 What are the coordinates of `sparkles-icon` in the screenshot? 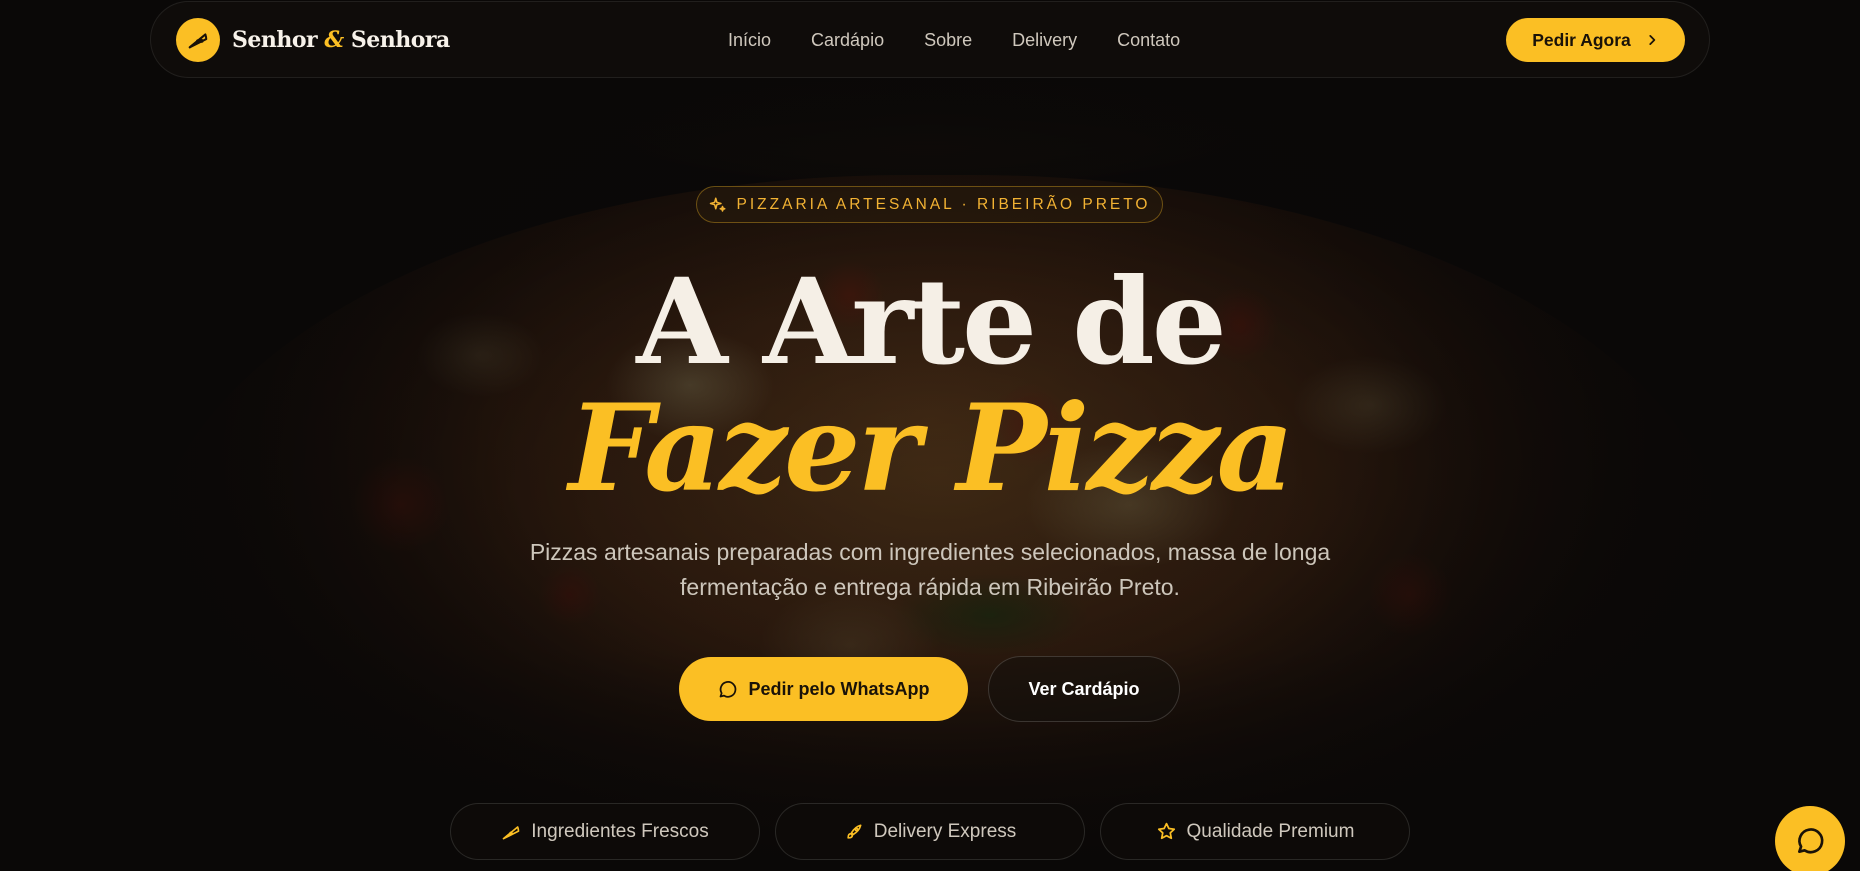 It's located at (718, 205).